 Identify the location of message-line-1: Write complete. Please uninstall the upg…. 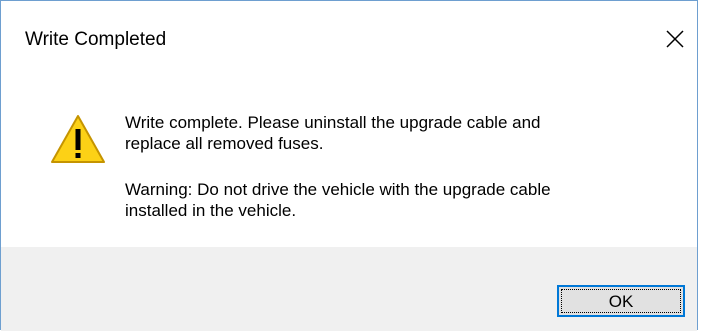
(333, 133).